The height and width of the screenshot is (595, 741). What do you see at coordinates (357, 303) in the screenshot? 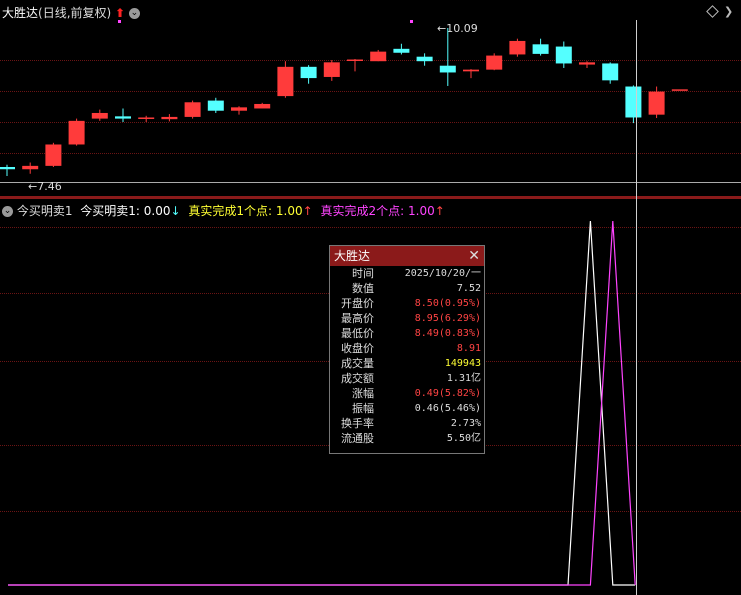
I see `tooltip-key: 开盘价` at bounding box center [357, 303].